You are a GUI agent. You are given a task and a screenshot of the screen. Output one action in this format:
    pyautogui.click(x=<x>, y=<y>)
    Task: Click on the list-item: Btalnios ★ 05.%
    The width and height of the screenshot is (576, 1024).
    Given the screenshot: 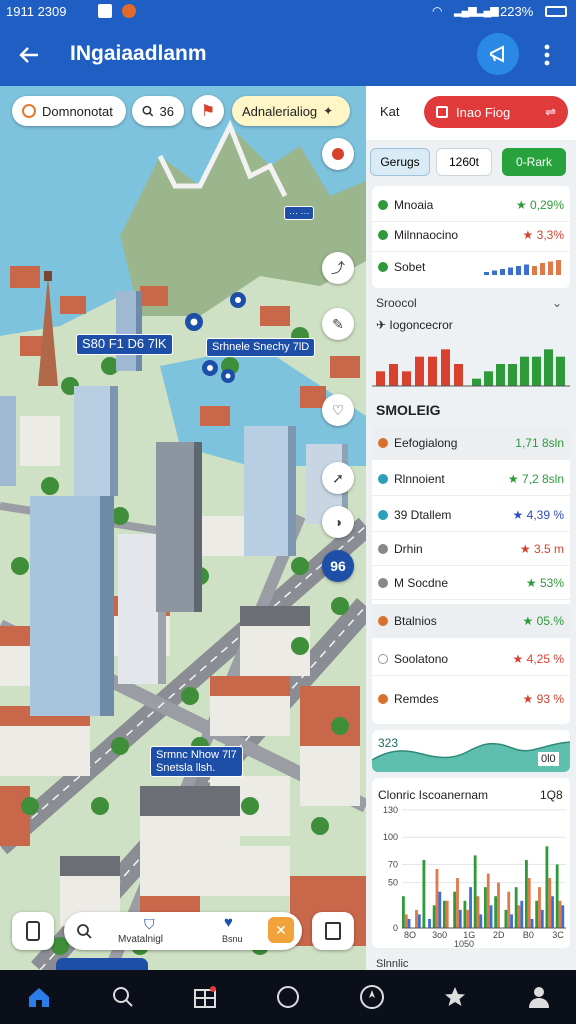 What is the action you would take?
    pyautogui.click(x=471, y=621)
    